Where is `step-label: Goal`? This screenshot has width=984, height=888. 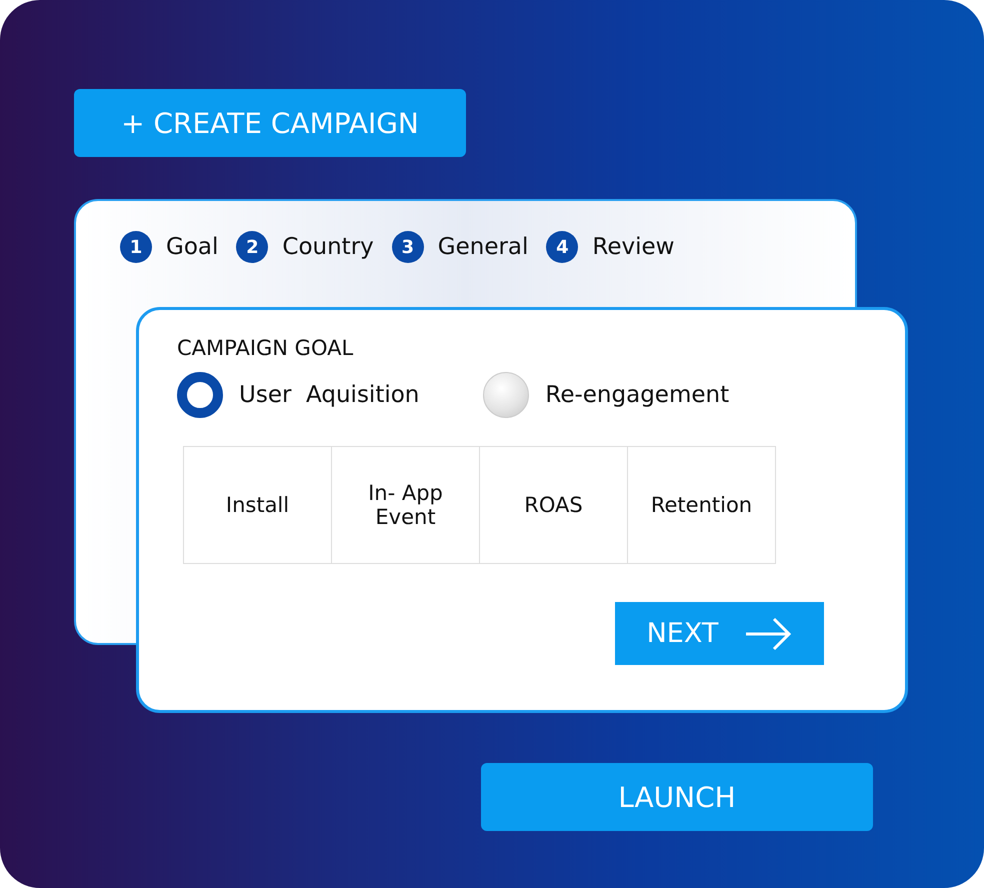
step-label: Goal is located at coordinates (192, 247).